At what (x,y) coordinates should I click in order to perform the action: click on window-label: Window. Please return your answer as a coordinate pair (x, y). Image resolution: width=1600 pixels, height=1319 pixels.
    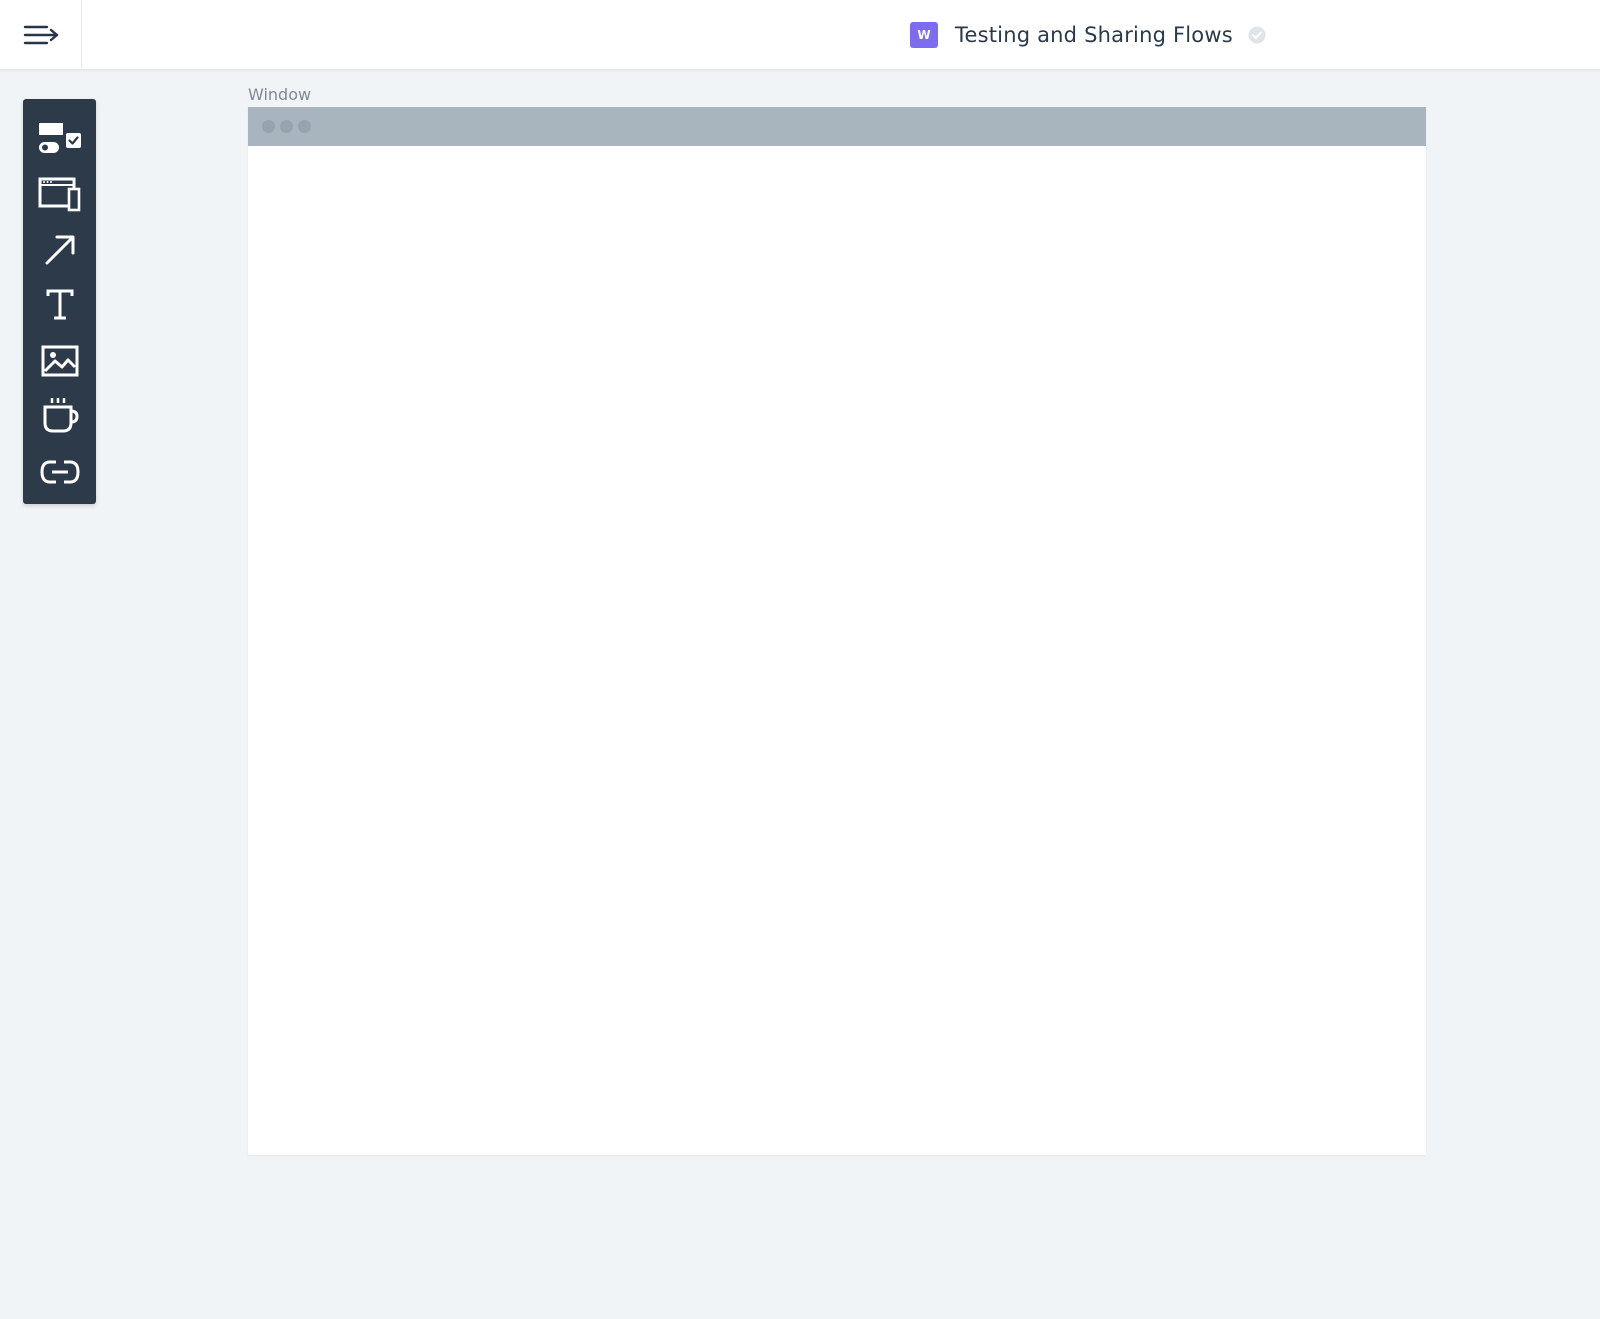
    Looking at the image, I should click on (280, 94).